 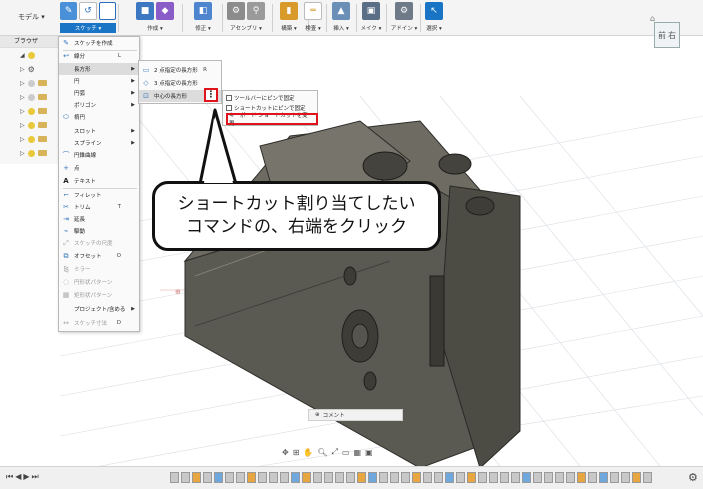 I want to click on callout-text-line1: ショートカット割り当てしたい, so click(x=296, y=204).